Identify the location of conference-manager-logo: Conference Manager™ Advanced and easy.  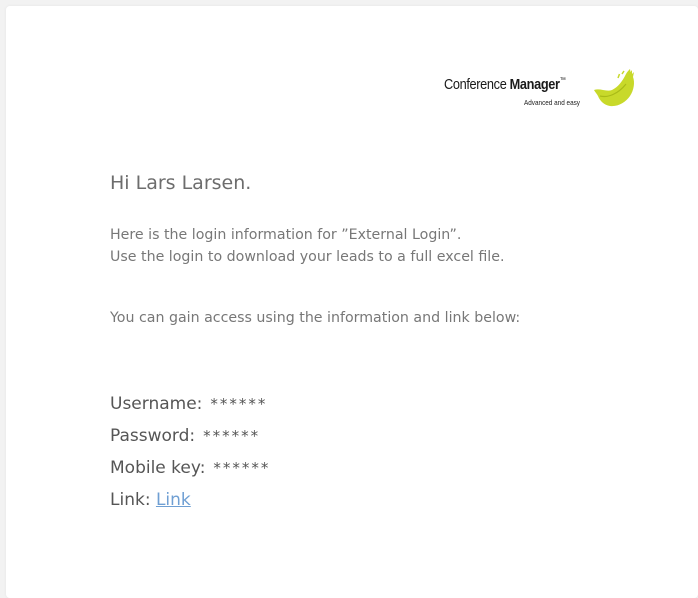
(539, 88).